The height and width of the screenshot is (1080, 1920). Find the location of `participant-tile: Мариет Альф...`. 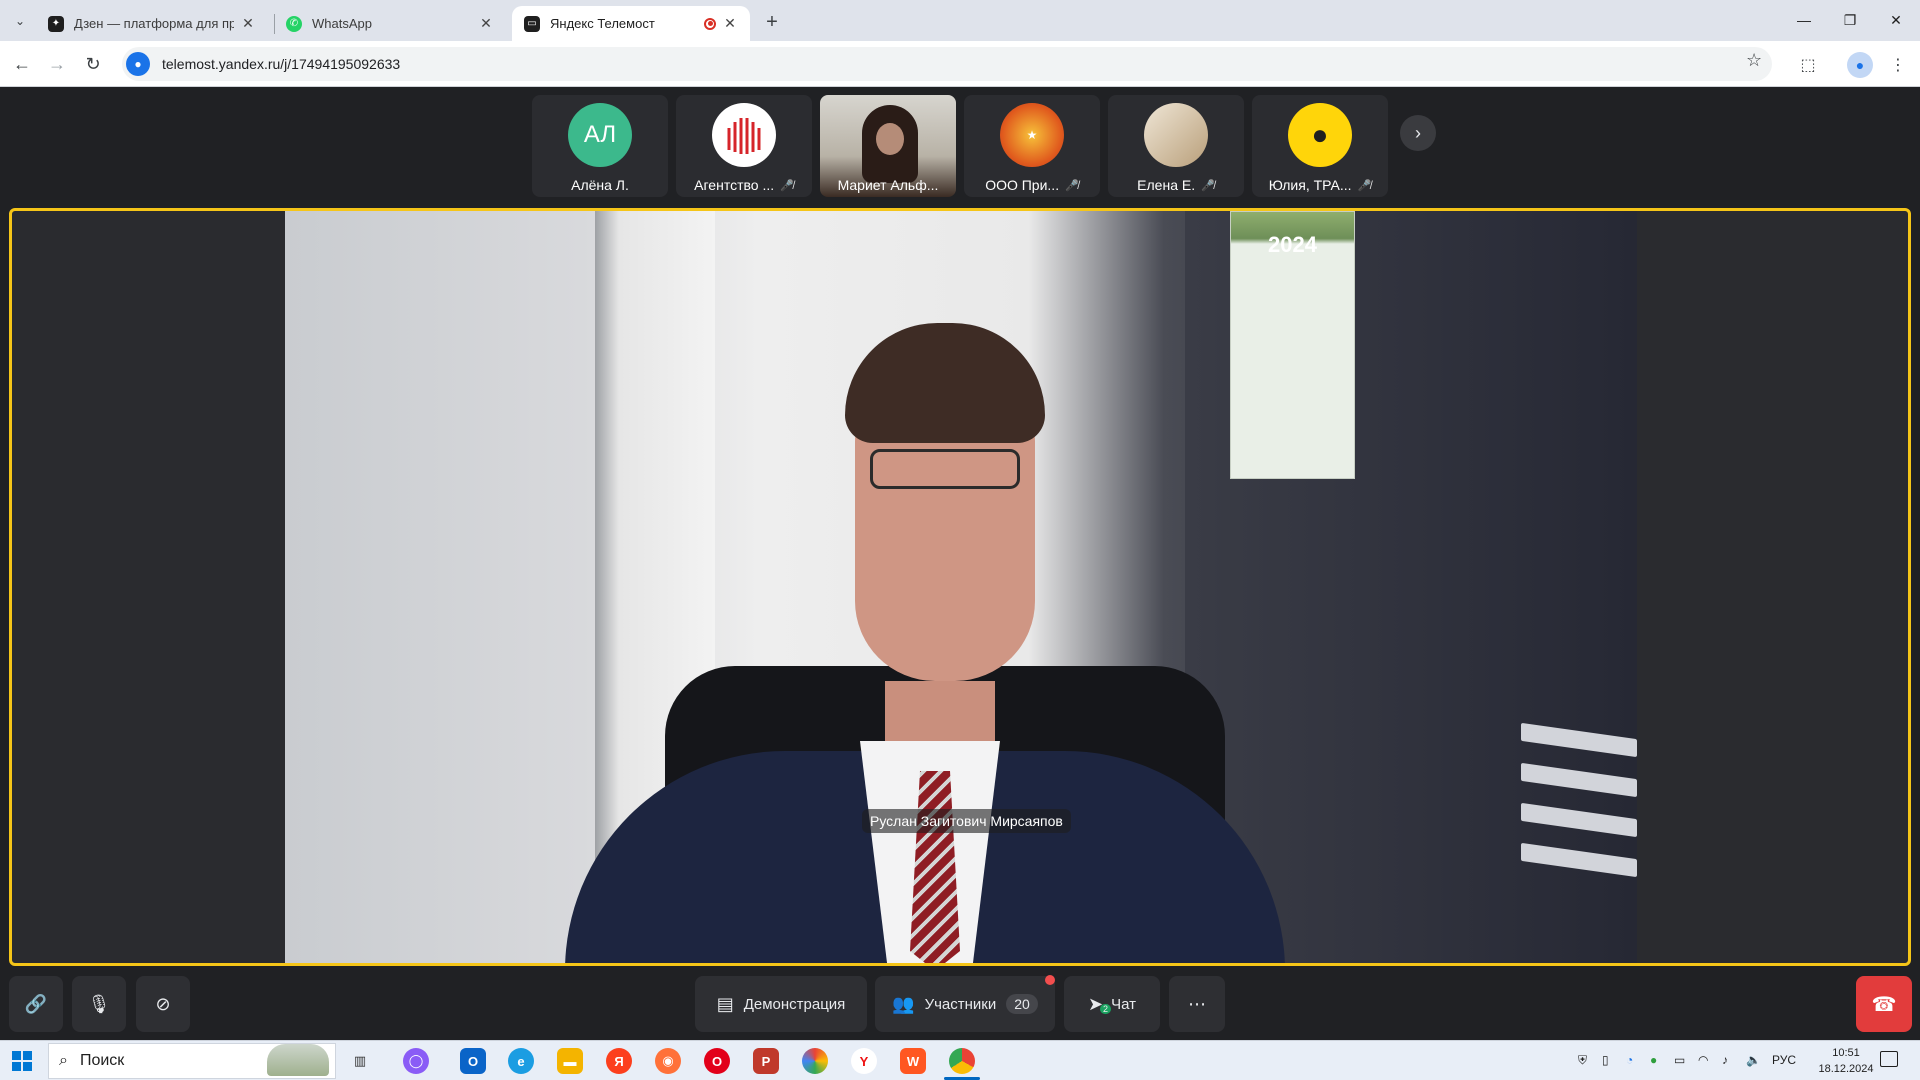

participant-tile: Мариет Альф... is located at coordinates (888, 146).